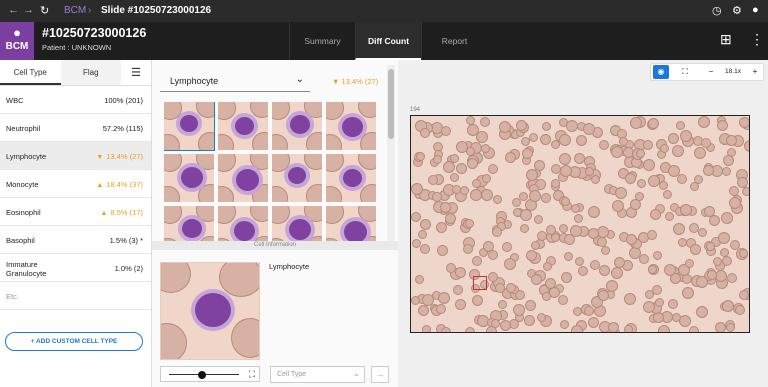 The width and height of the screenshot is (768, 387). Describe the element at coordinates (235, 82) in the screenshot. I see `cell-type-dropdown: Lymphocyte ⌄` at that location.